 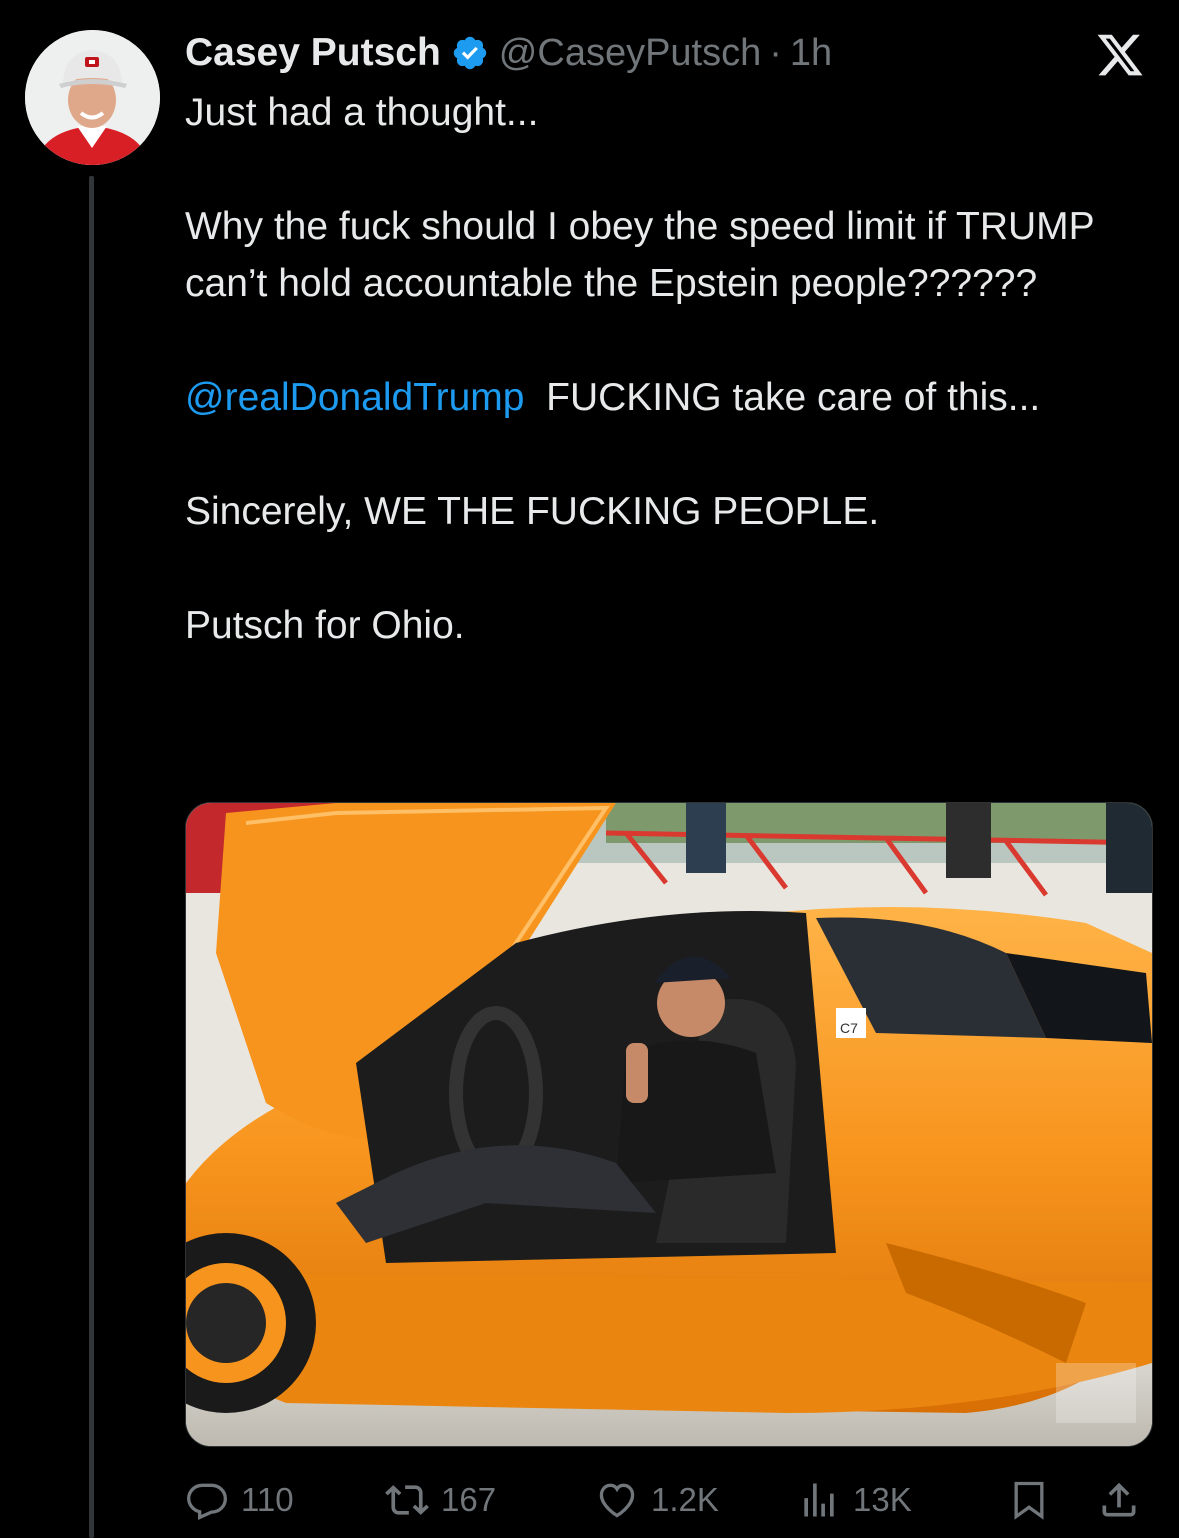 I want to click on thread-line, so click(x=91, y=857).